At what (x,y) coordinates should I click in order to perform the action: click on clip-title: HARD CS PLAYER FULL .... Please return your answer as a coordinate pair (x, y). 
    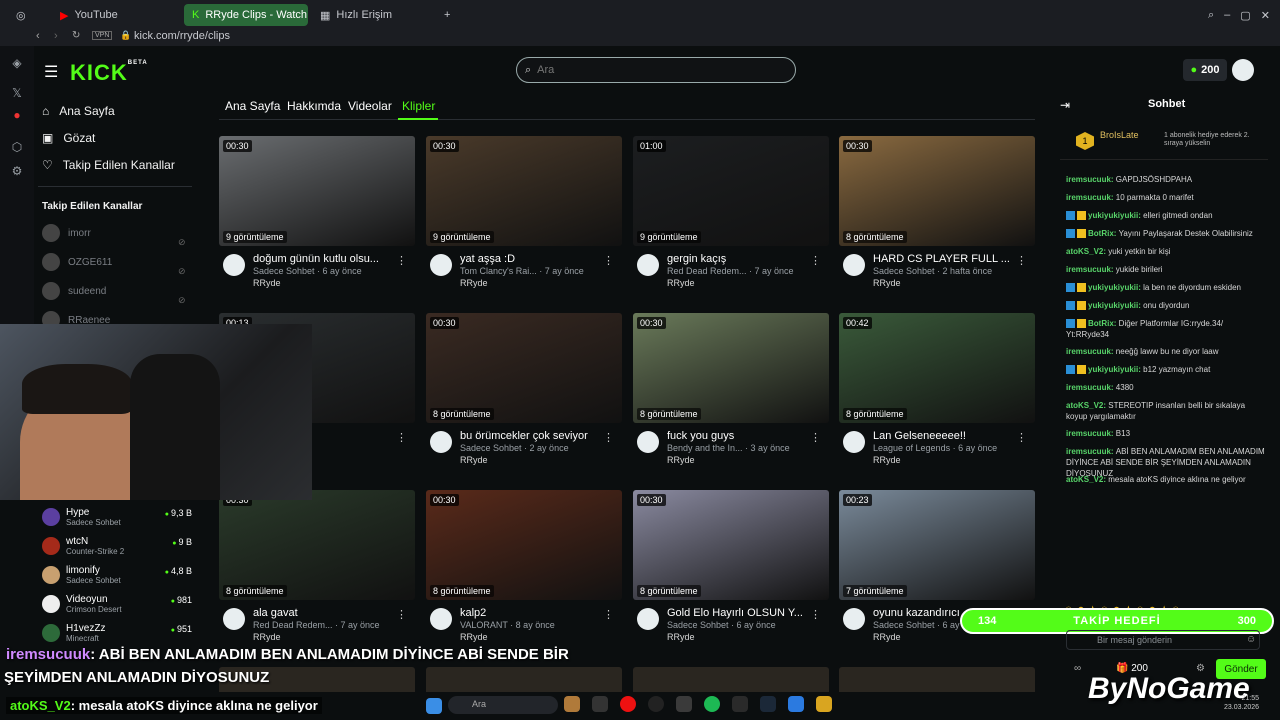
    Looking at the image, I should click on (948, 259).